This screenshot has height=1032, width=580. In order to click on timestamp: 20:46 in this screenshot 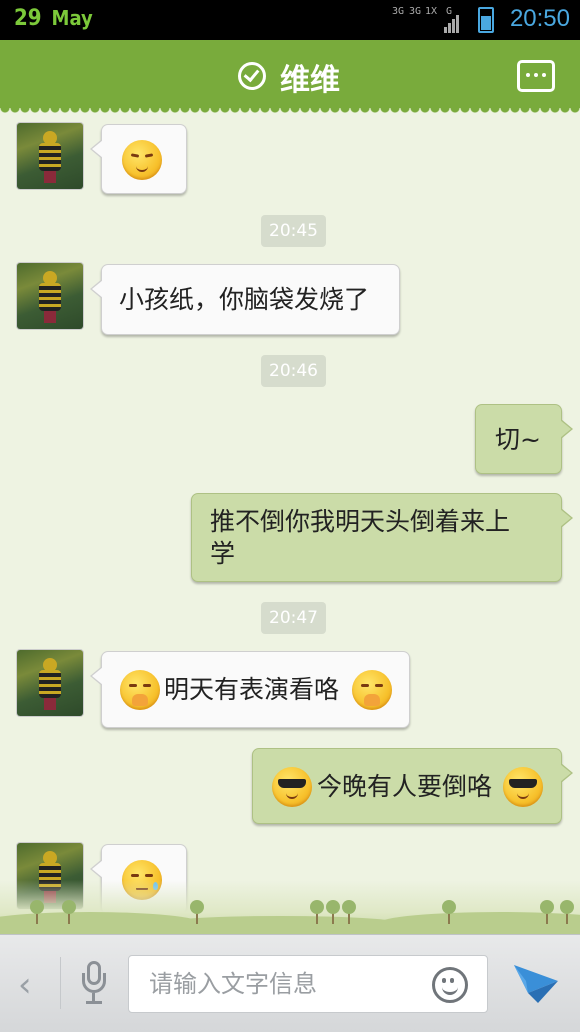, I will do `click(293, 371)`.